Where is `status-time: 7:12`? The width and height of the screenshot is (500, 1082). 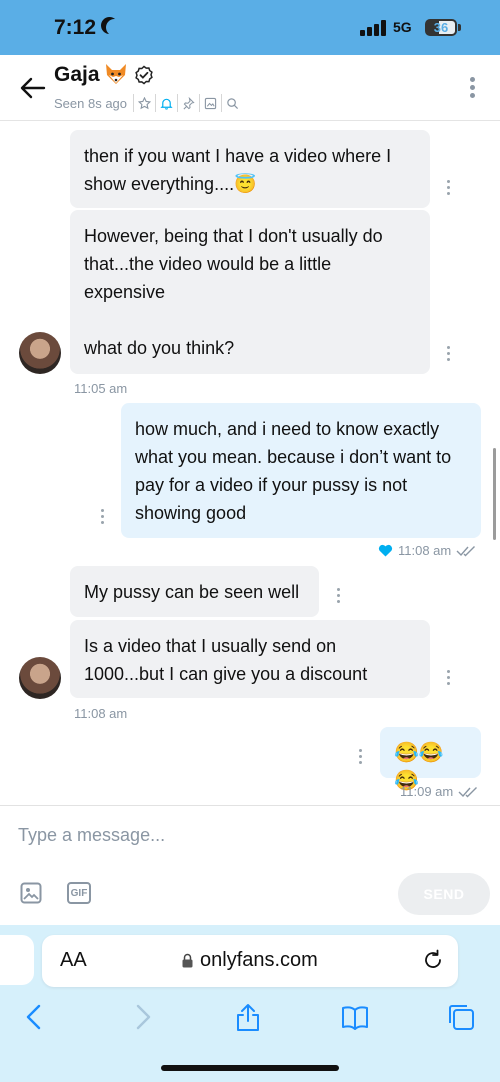
status-time: 7:12 is located at coordinates (75, 27).